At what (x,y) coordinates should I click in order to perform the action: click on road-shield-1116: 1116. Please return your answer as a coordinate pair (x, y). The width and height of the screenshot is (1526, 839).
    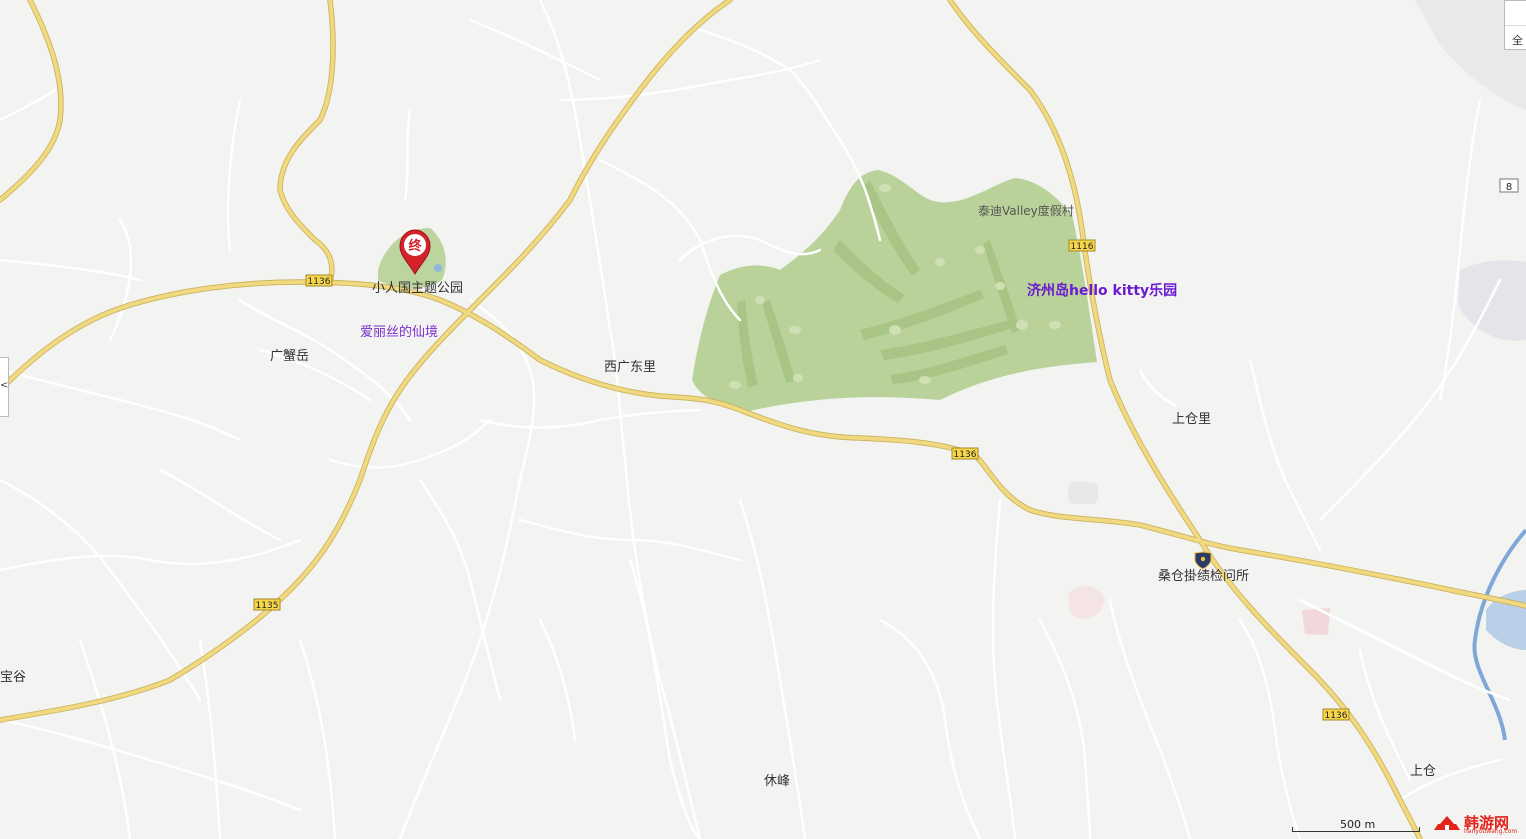
    Looking at the image, I should click on (1082, 245).